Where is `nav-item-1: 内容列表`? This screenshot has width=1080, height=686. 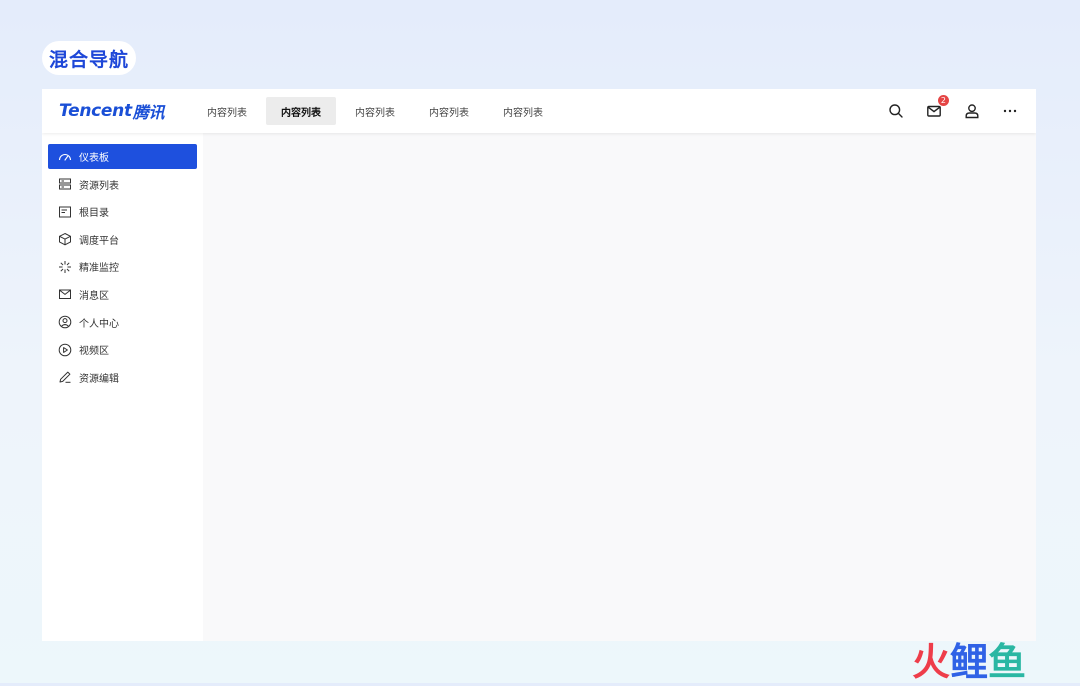 nav-item-1: 内容列表 is located at coordinates (227, 111).